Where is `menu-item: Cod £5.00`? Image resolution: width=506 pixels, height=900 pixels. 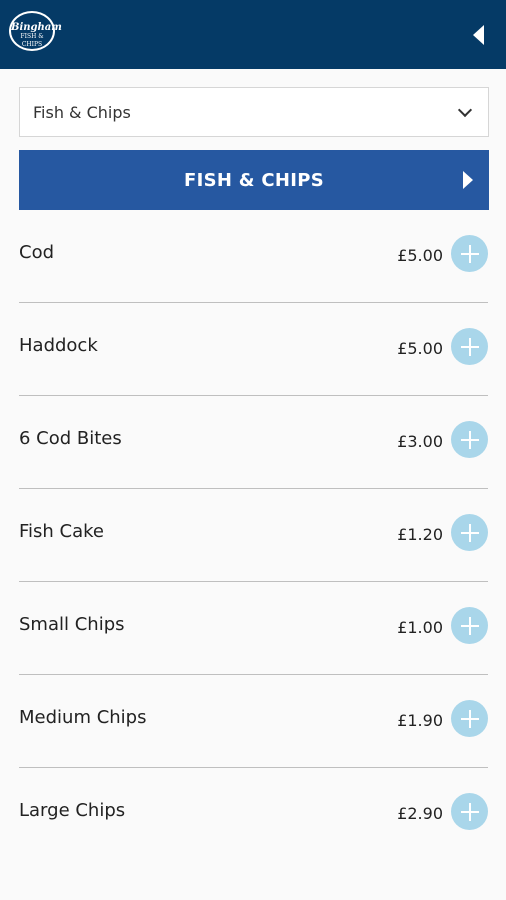 menu-item: Cod £5.00 is located at coordinates (253, 256).